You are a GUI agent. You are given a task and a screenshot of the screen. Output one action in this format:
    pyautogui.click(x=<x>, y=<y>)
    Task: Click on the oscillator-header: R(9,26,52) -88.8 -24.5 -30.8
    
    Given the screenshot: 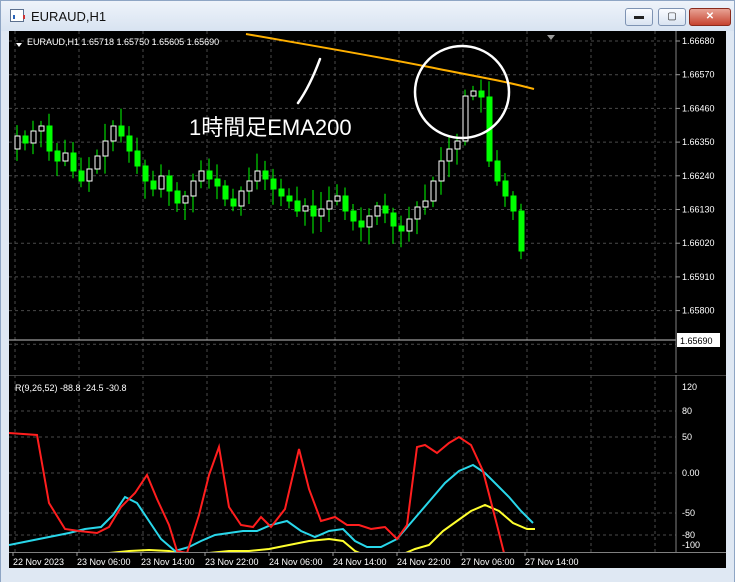 What is the action you would take?
    pyautogui.click(x=71, y=388)
    